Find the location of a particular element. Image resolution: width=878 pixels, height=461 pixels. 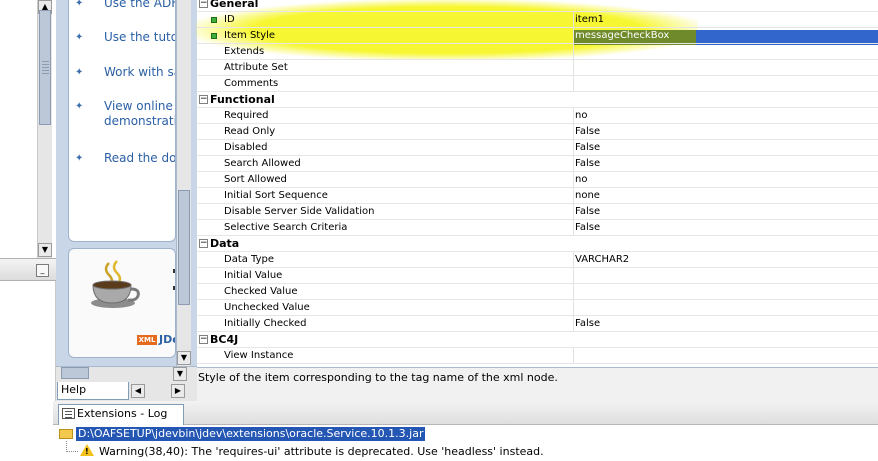

property-row: Extends is located at coordinates (537, 52).